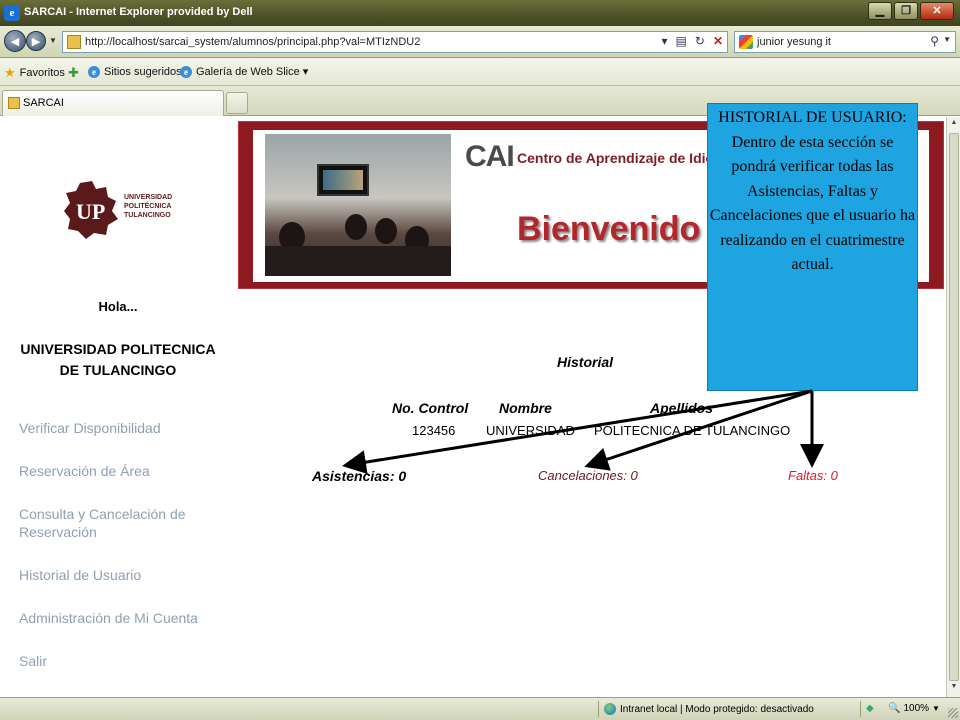  I want to click on add-favorite-button: ✚, so click(73, 73).